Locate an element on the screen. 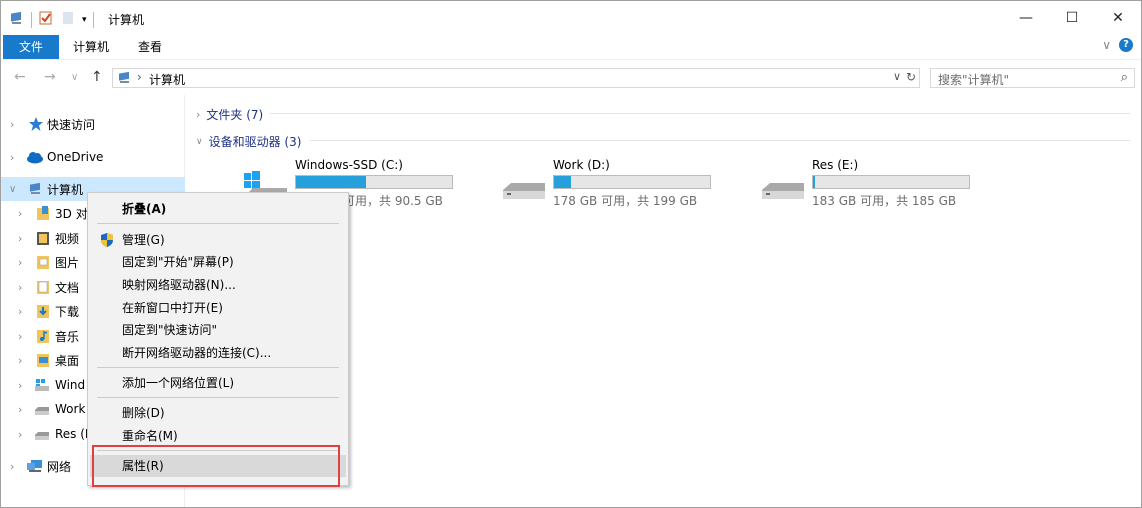 This screenshot has height=508, width=1142. group-label: 文件夹 (7) is located at coordinates (235, 115).